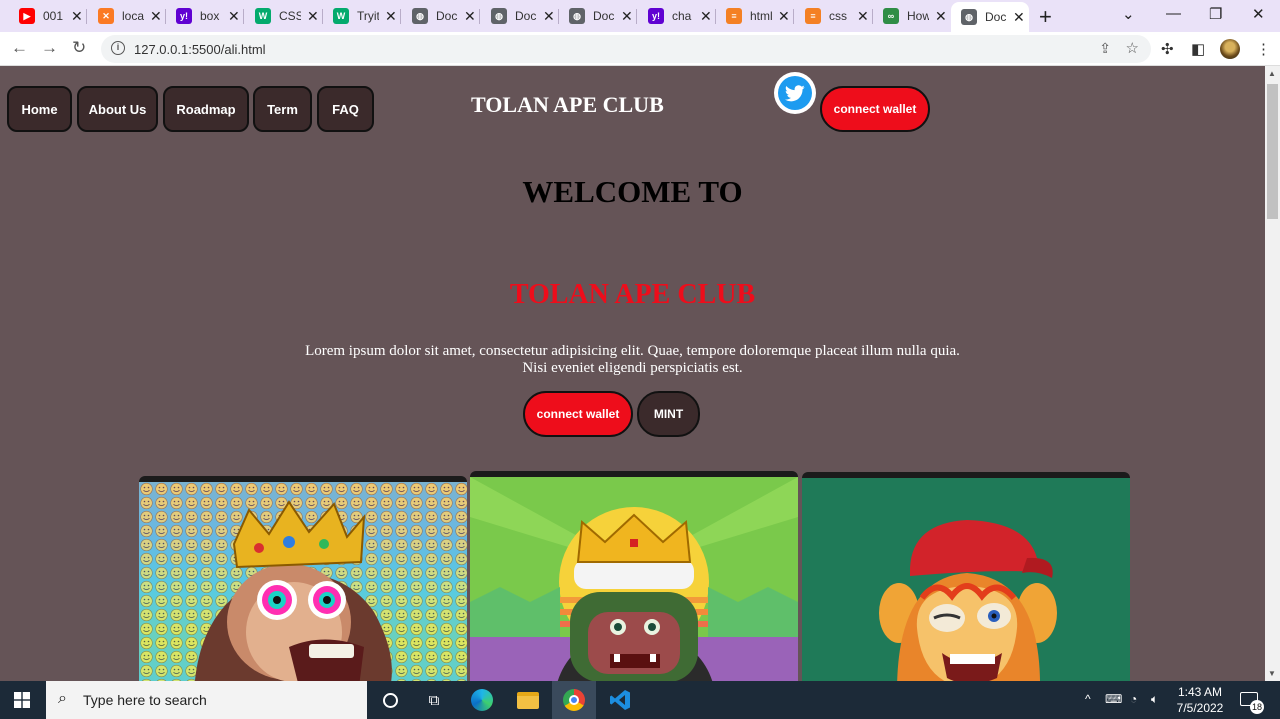 The image size is (1280, 719). Describe the element at coordinates (1257, 707) in the screenshot. I see `notification-count-badge: 18` at that location.